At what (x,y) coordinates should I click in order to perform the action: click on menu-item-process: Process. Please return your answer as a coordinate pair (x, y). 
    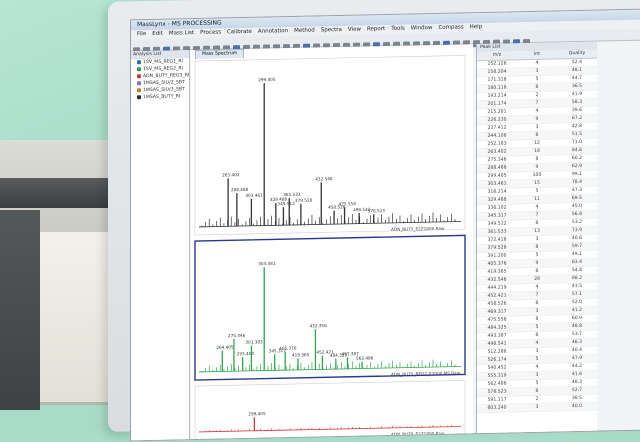
    Looking at the image, I should click on (210, 32).